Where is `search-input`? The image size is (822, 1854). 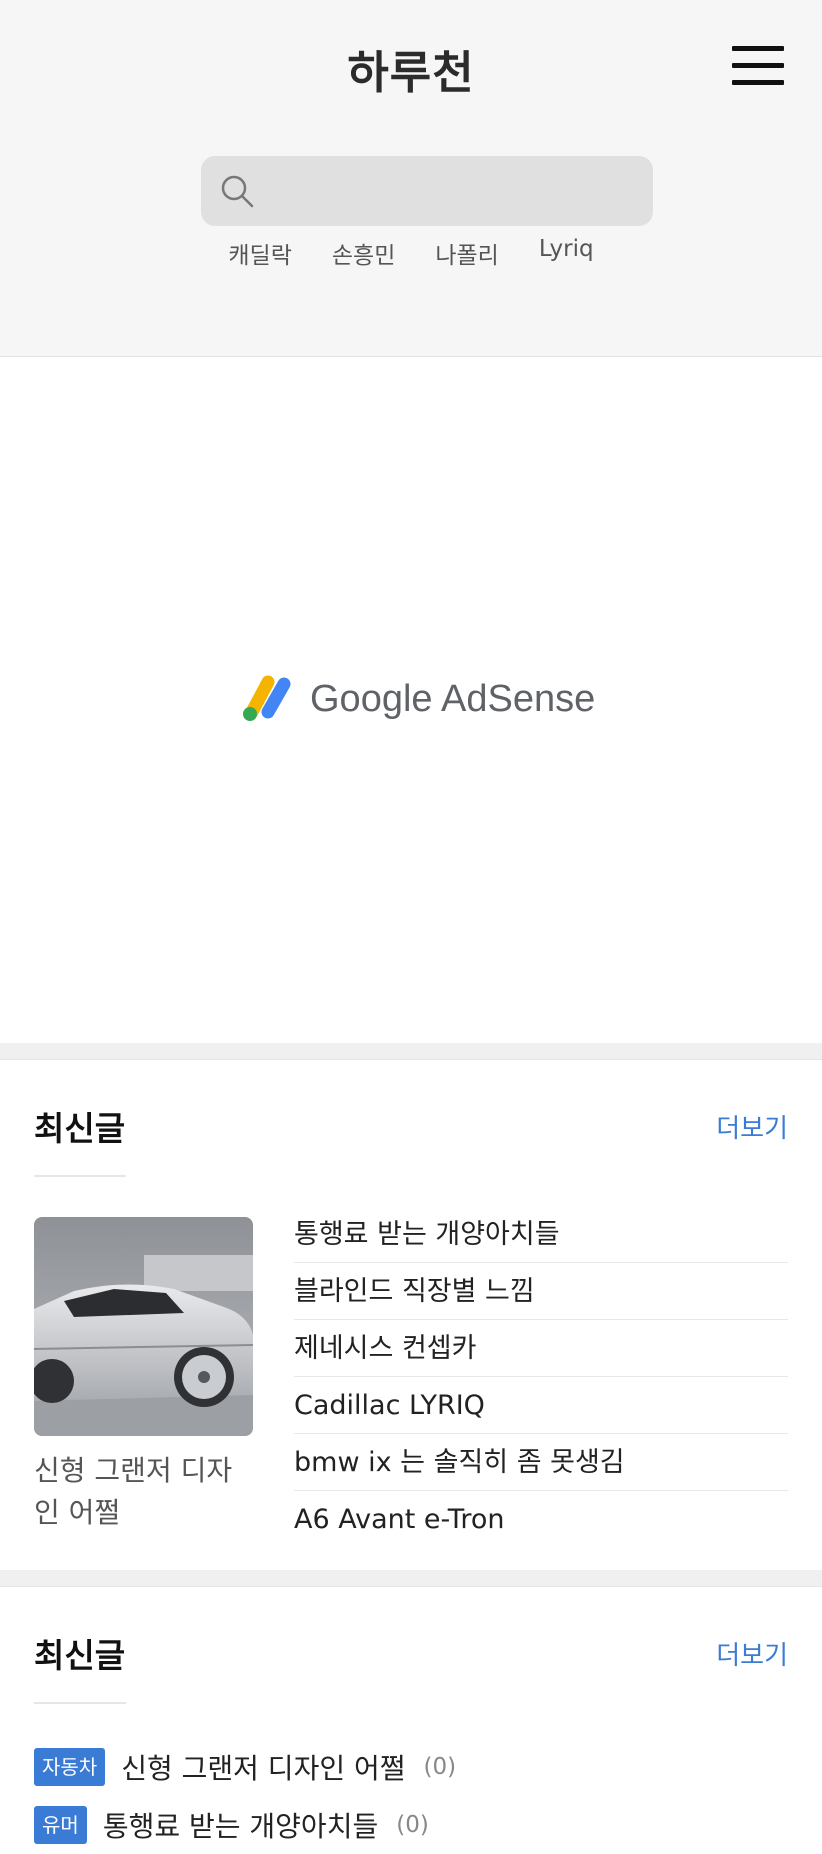 search-input is located at coordinates (453, 192).